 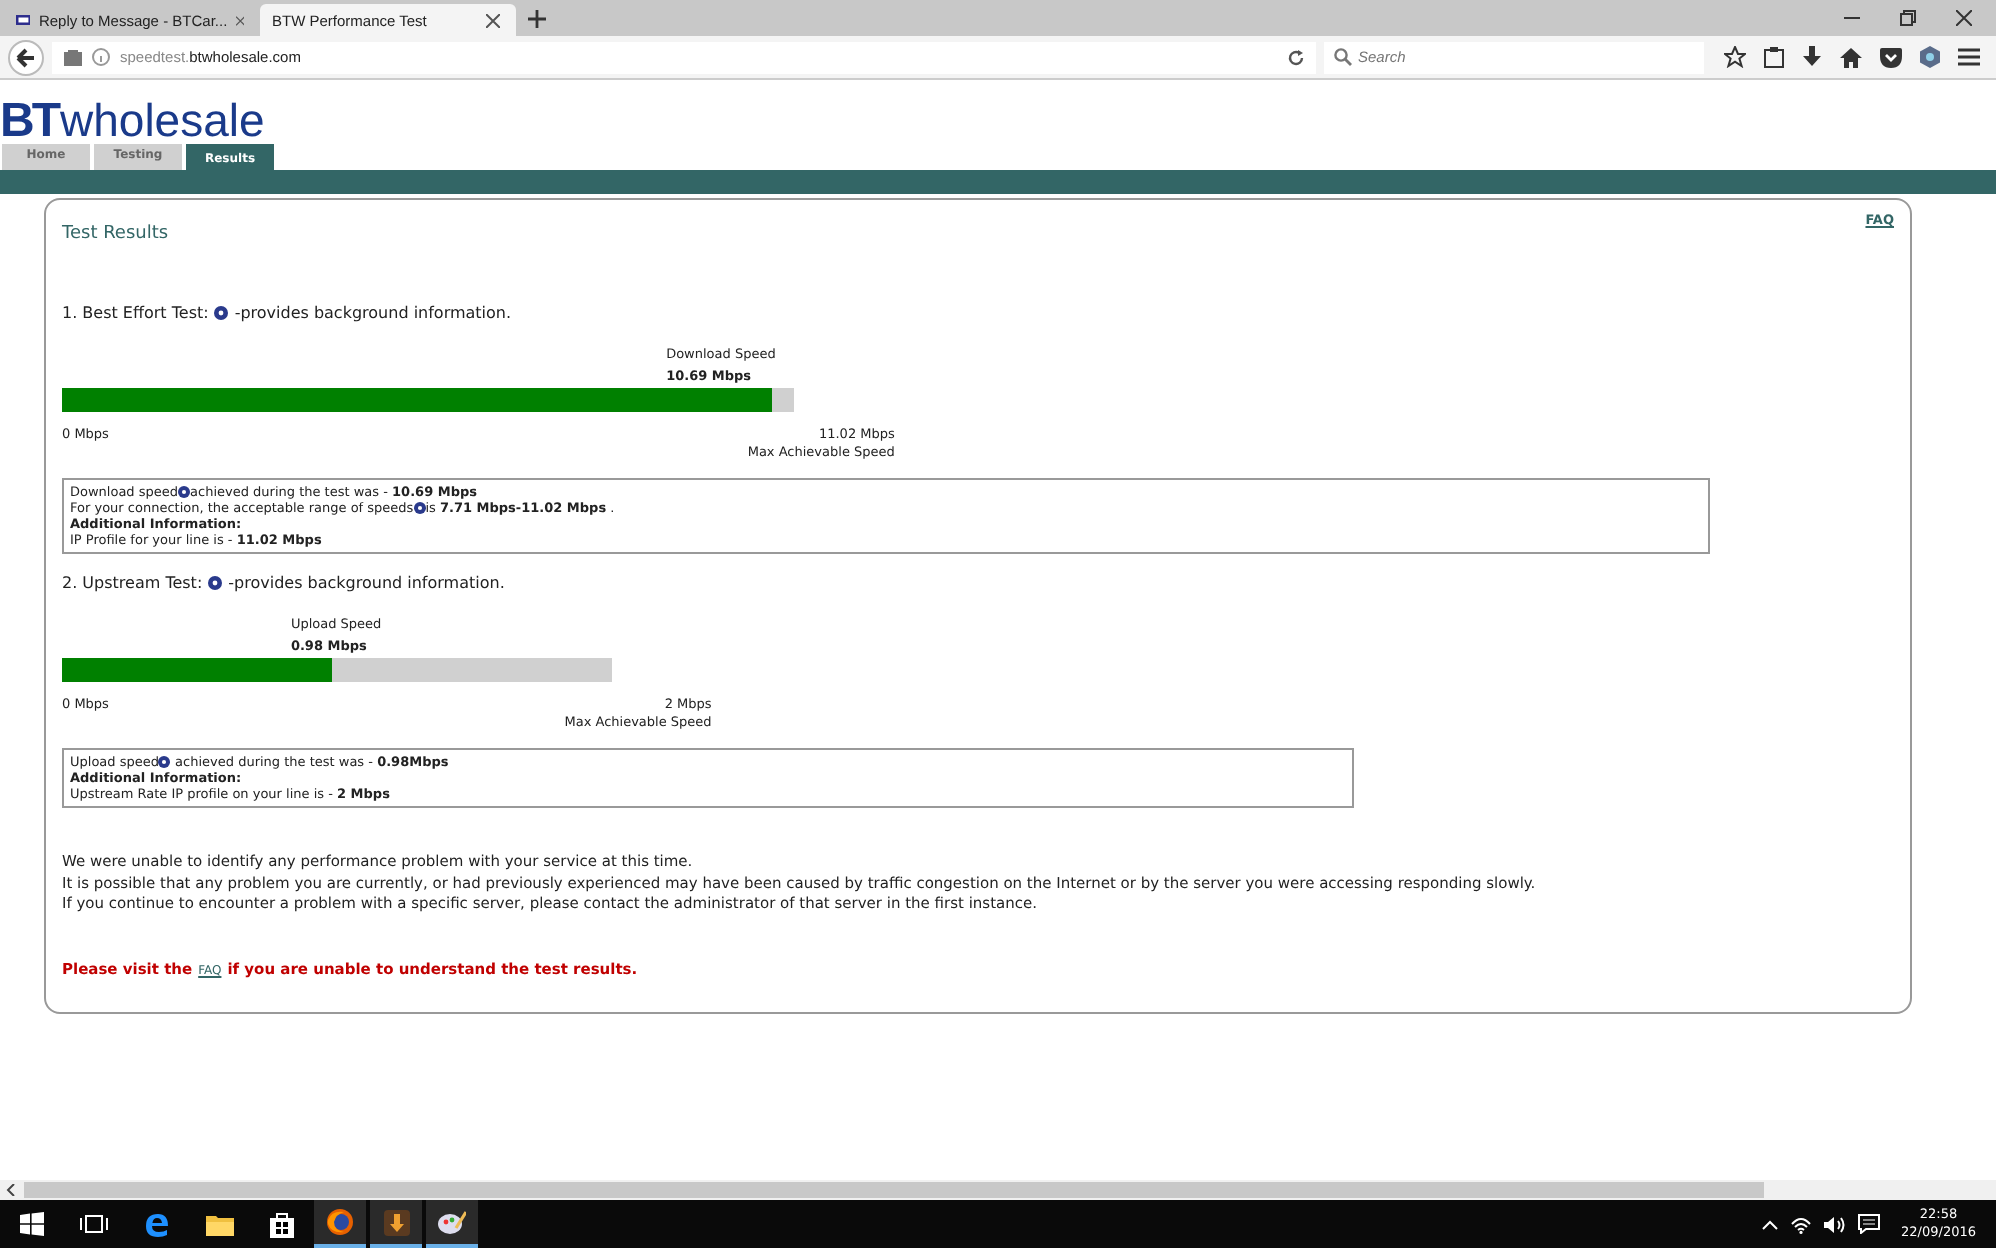 What do you see at coordinates (537, 19) in the screenshot?
I see `new-tab-icon` at bounding box center [537, 19].